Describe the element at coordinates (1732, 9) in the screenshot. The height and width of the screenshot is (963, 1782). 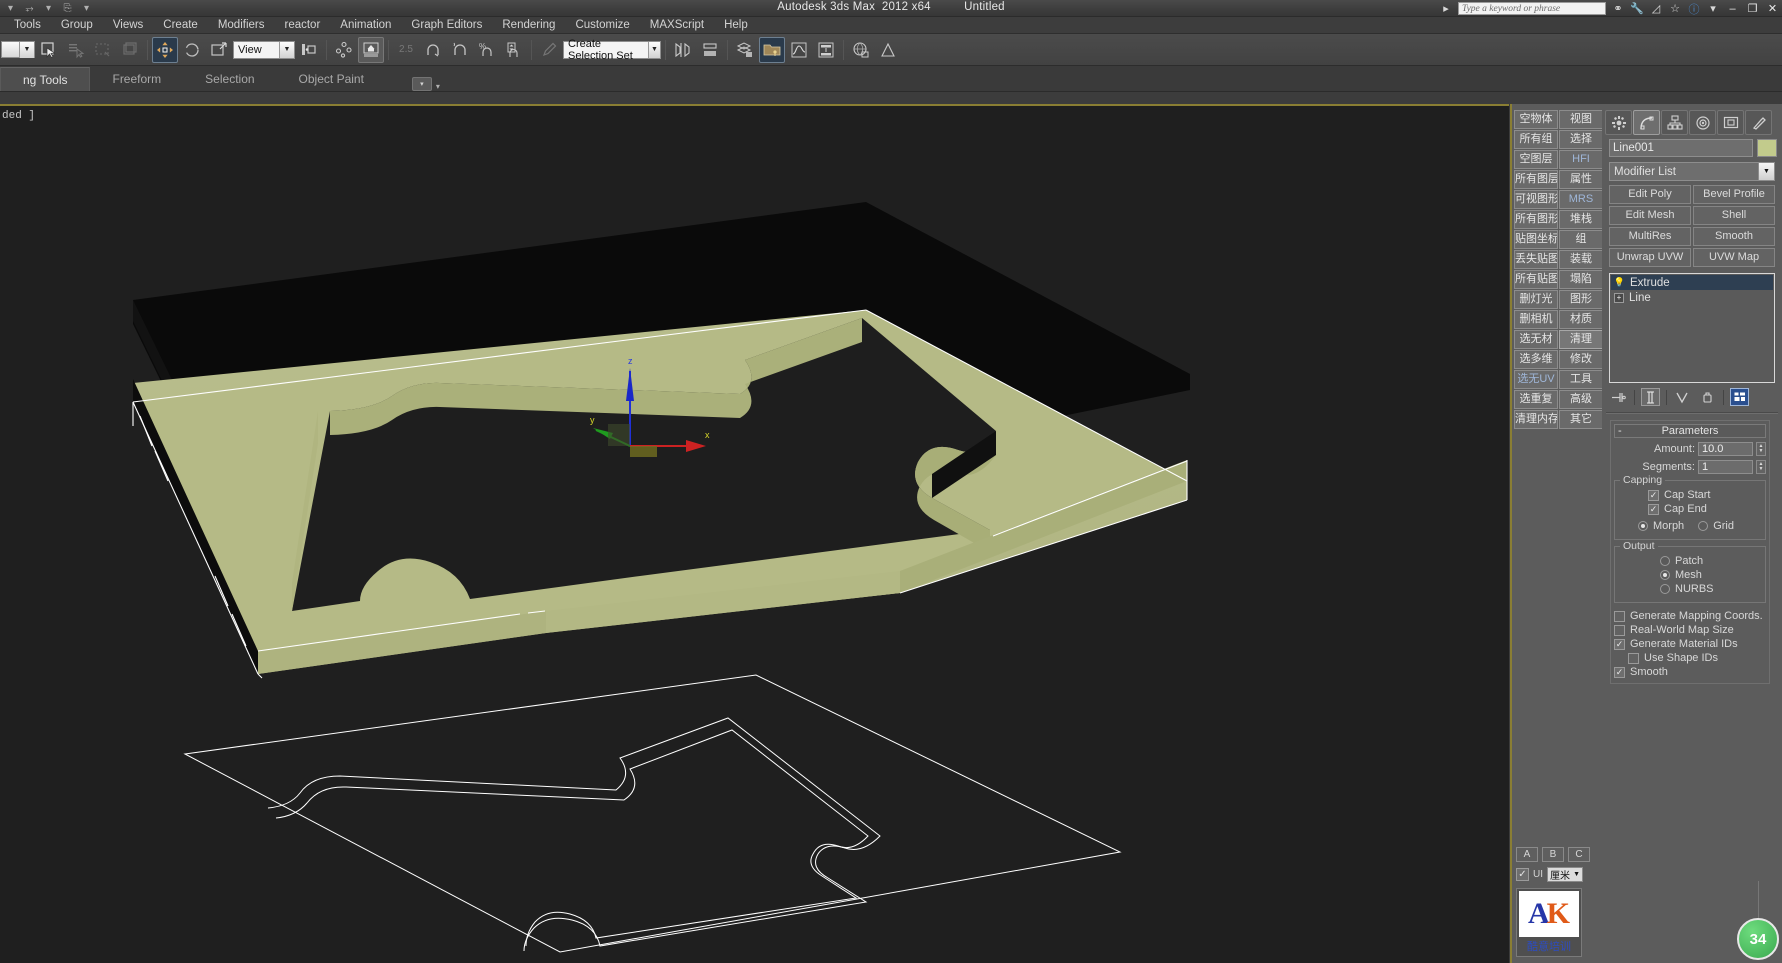
I see `minimize-button: –` at that location.